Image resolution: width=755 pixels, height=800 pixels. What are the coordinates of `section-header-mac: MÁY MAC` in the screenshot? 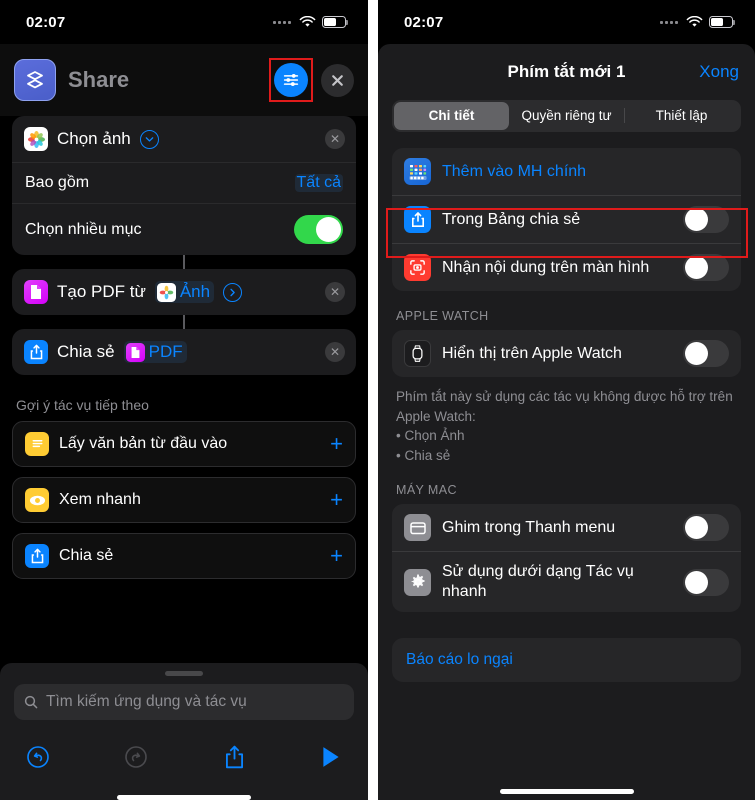 It's located at (426, 490).